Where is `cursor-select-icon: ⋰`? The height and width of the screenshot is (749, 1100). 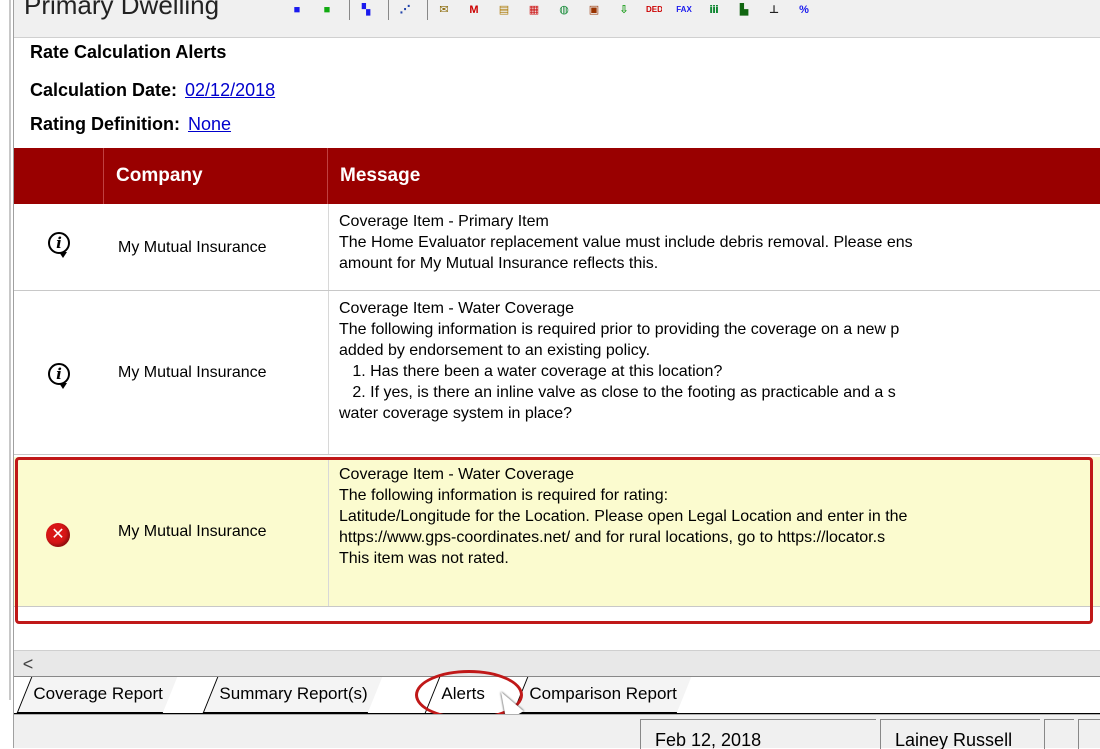
cursor-select-icon: ⋰ is located at coordinates (405, 10).